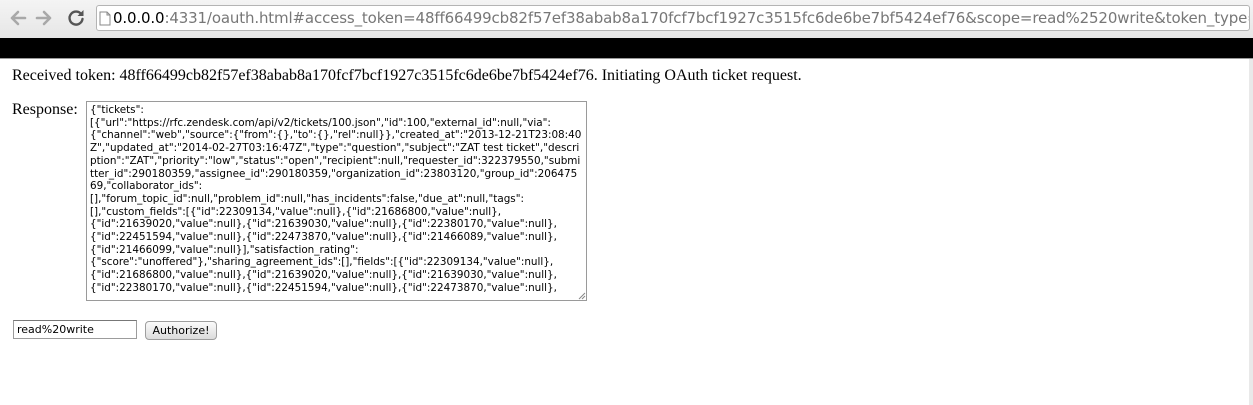  I want to click on scope-input, so click(75, 329).